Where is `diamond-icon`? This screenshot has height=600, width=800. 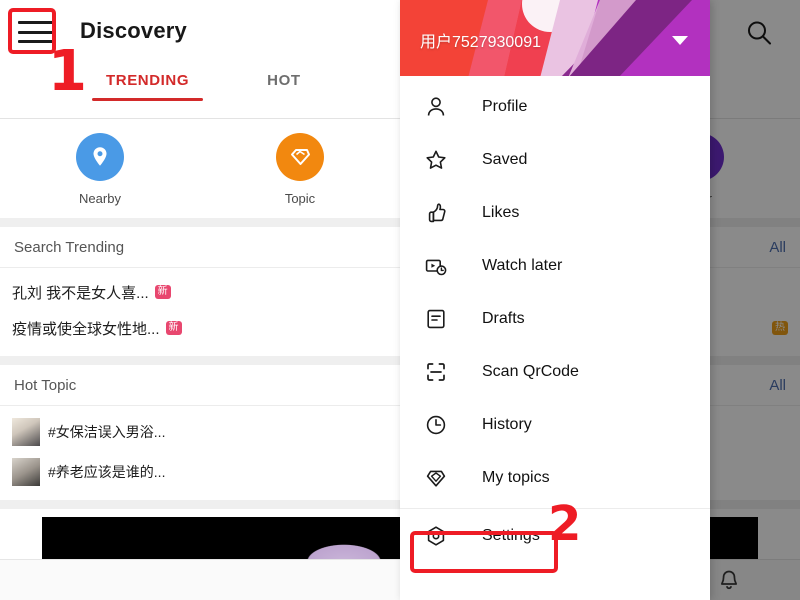 diamond-icon is located at coordinates (300, 157).